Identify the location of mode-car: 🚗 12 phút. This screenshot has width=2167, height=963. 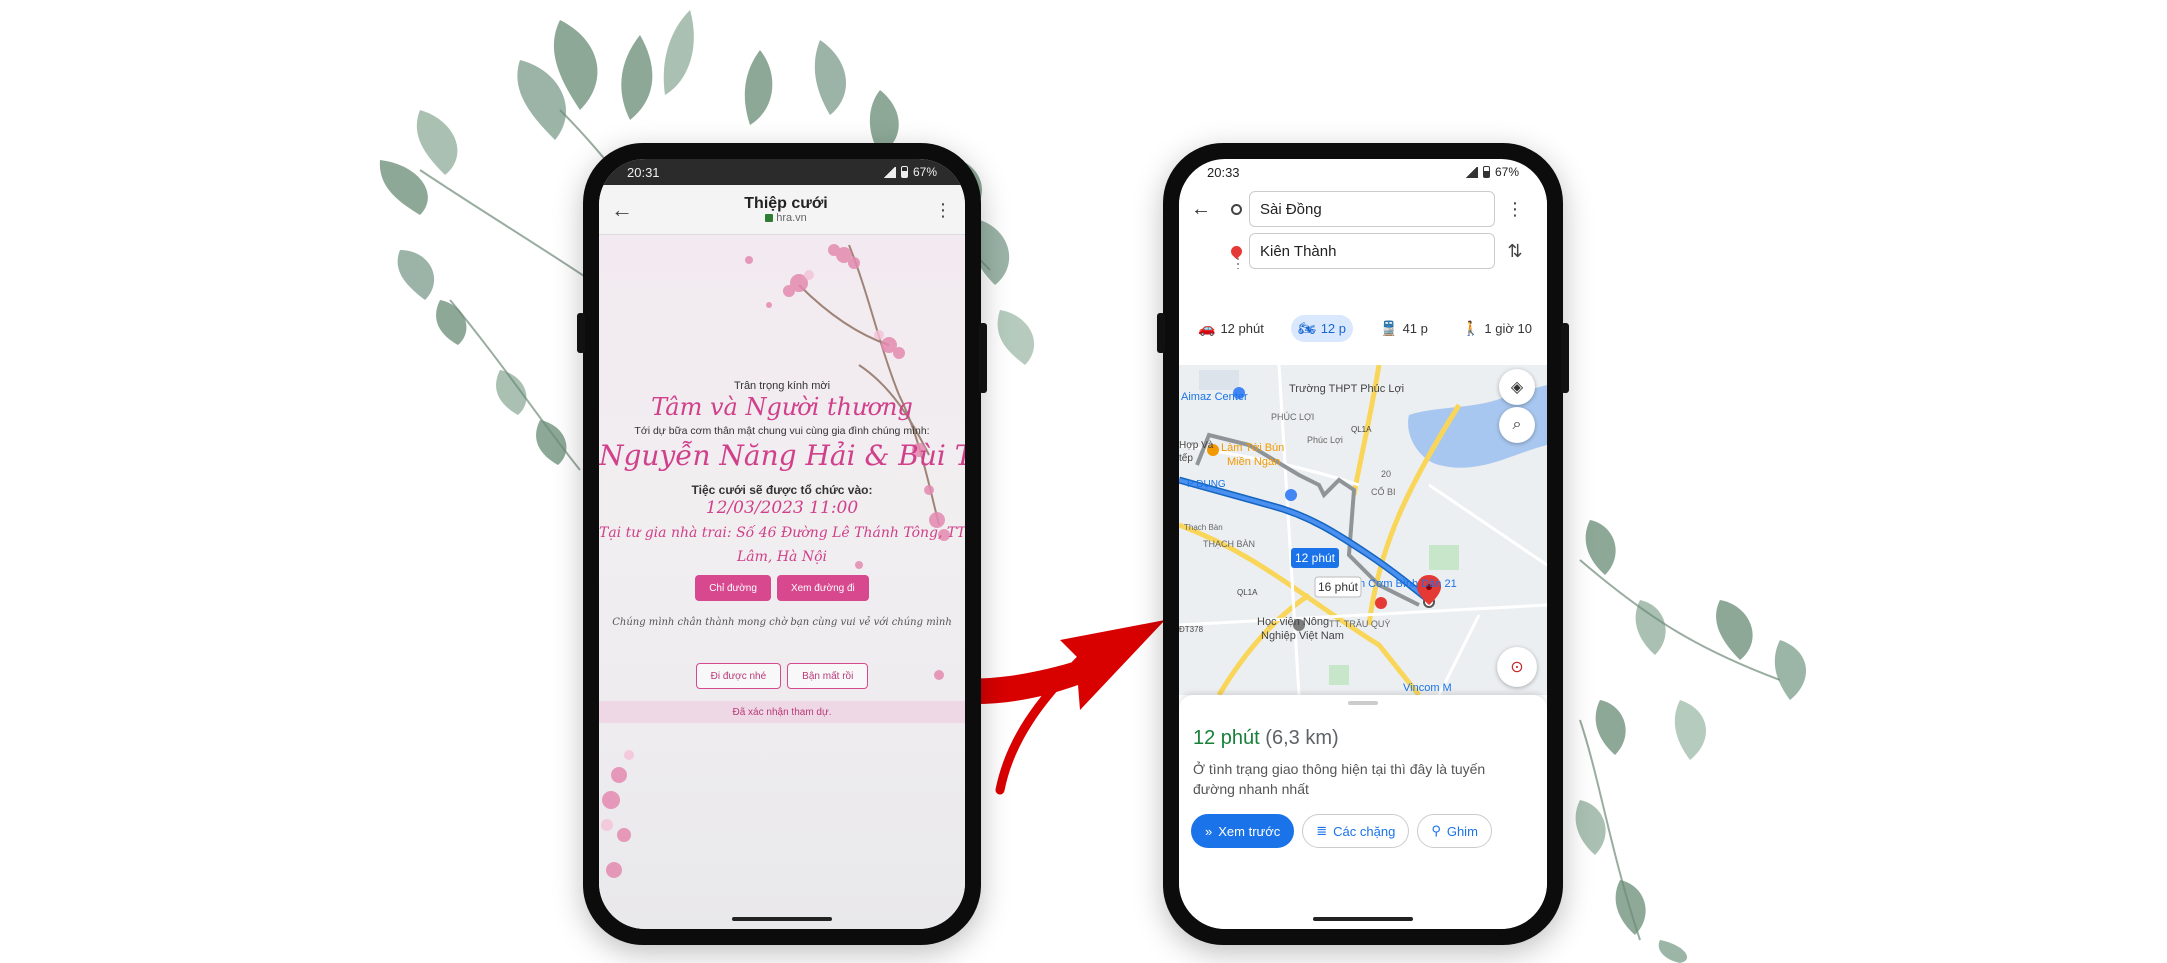
(1231, 328).